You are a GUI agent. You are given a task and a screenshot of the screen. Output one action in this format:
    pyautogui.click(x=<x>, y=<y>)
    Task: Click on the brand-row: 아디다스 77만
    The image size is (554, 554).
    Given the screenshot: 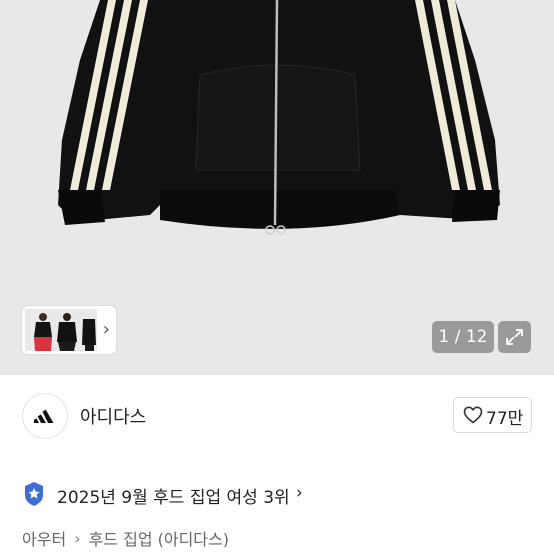 What is the action you would take?
    pyautogui.click(x=277, y=415)
    